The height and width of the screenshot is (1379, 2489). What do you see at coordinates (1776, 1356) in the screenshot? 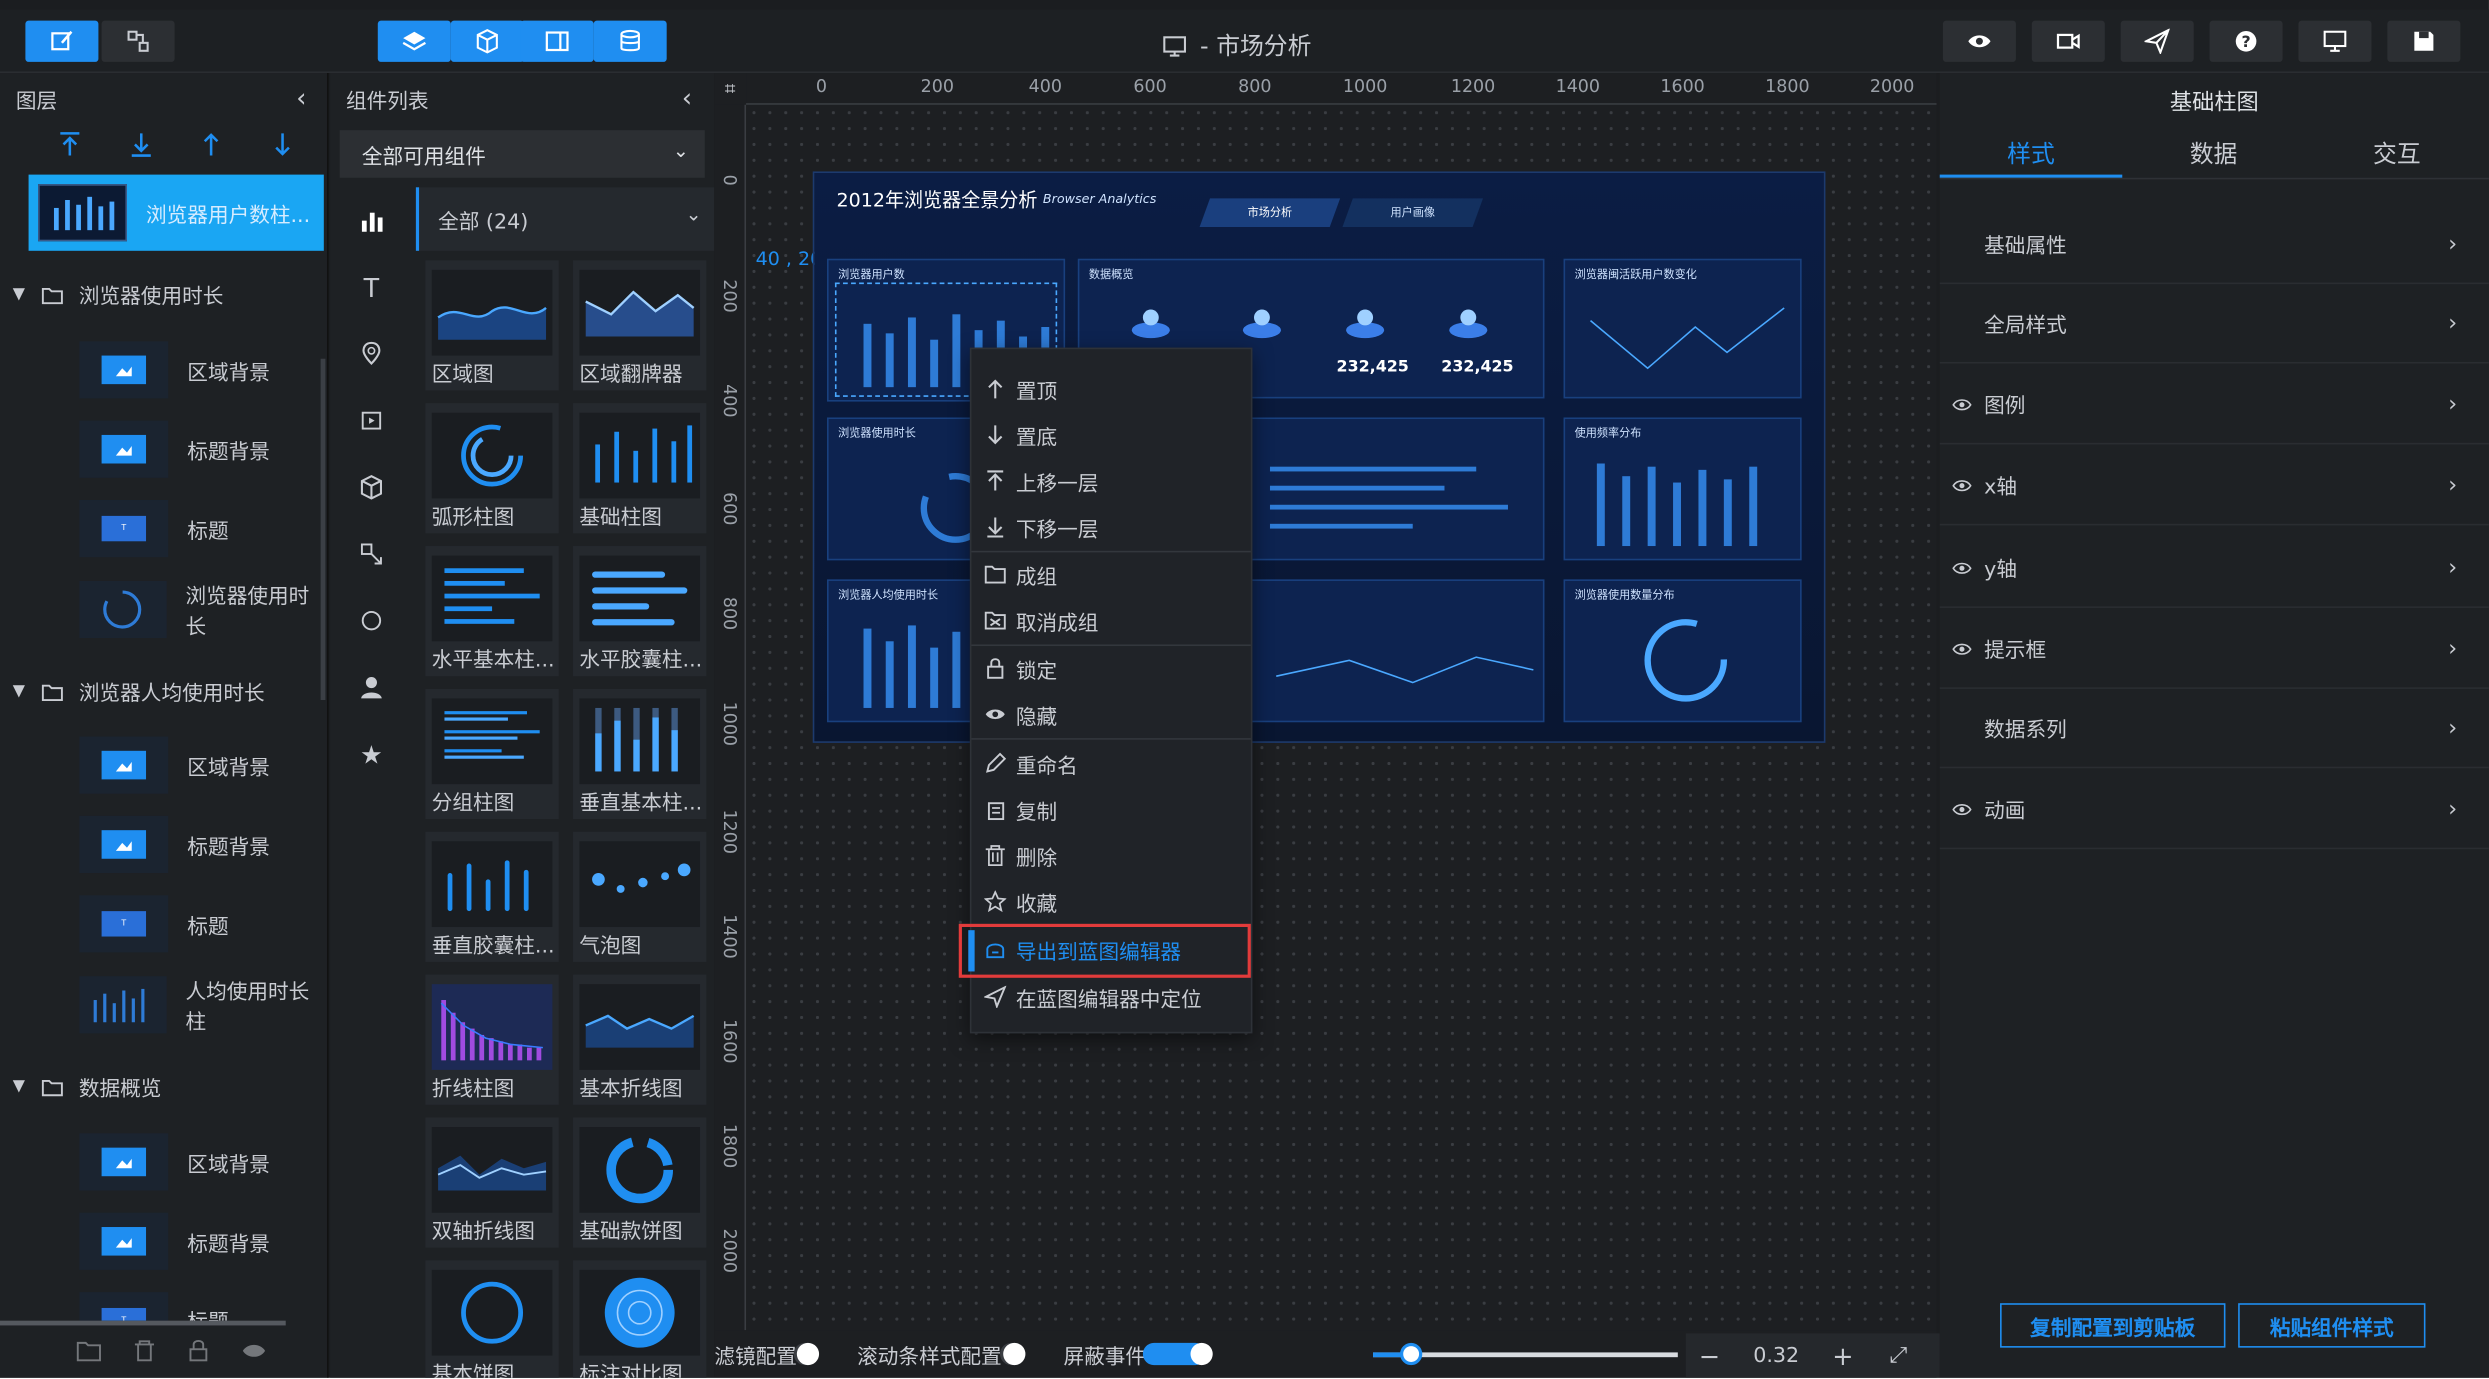
I see `zoom-value: 0.32` at bounding box center [1776, 1356].